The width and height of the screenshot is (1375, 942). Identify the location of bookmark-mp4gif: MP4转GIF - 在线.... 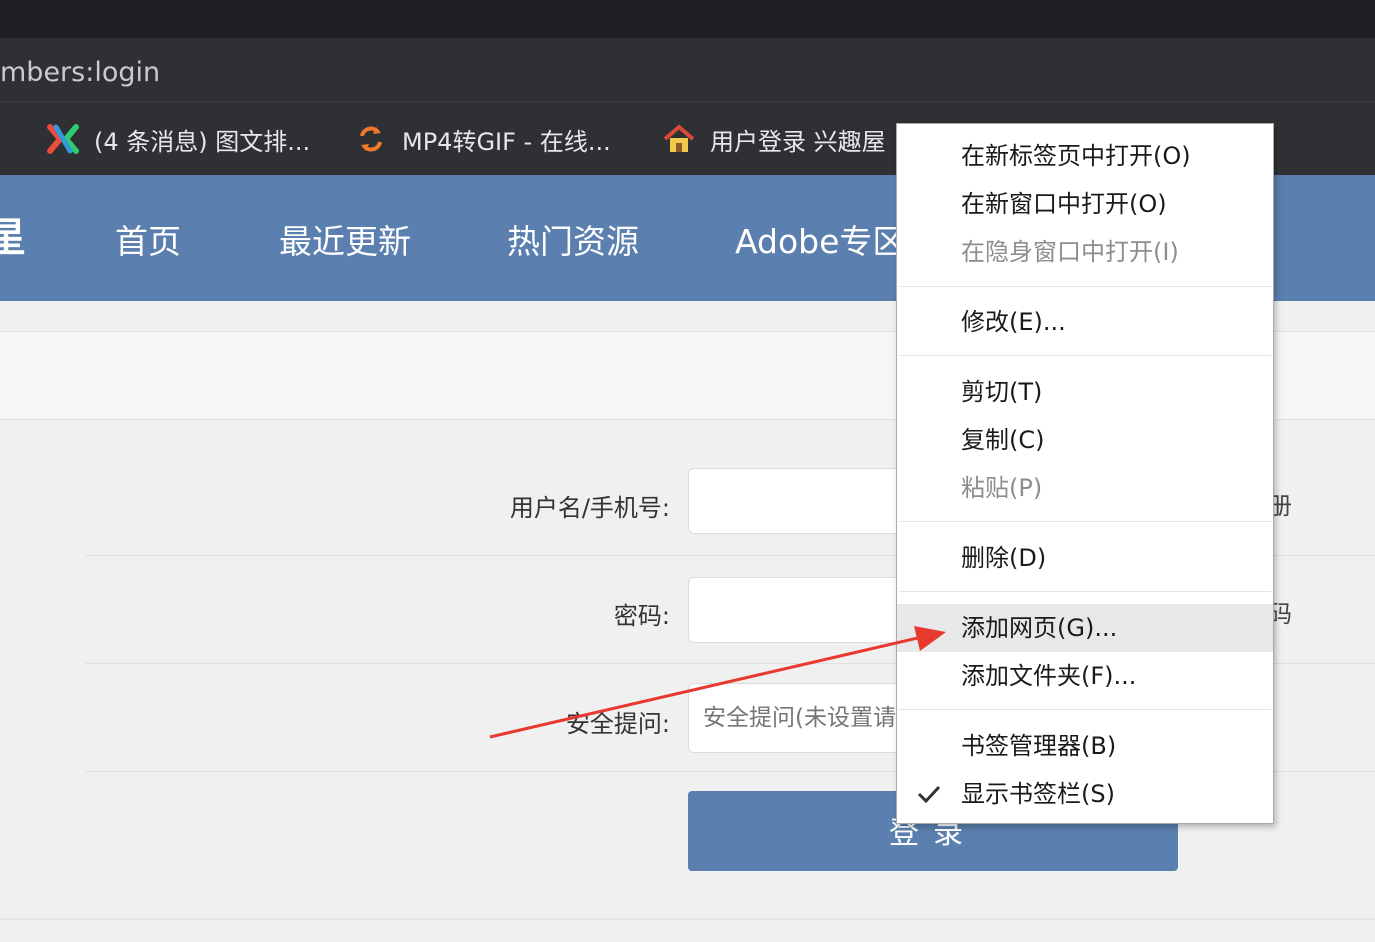
(482, 139).